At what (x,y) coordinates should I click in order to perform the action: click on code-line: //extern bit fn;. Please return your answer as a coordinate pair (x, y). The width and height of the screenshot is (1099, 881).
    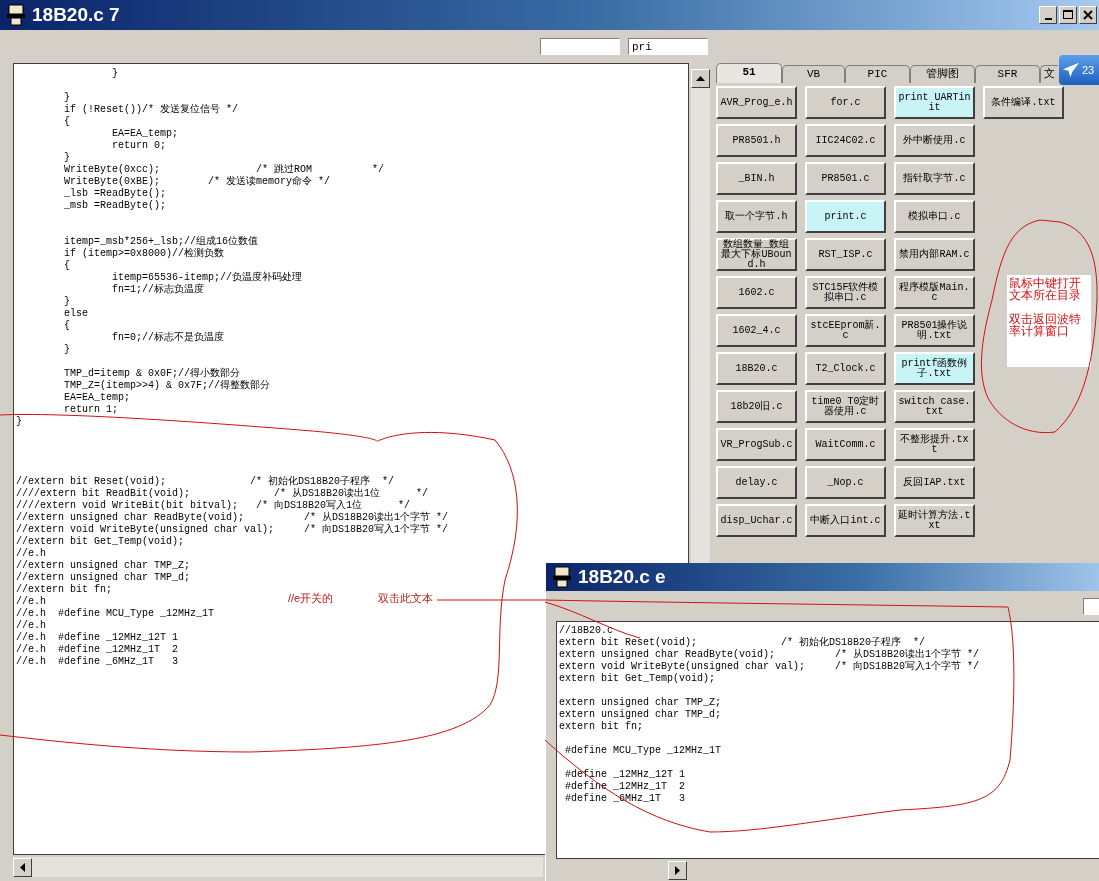
    Looking at the image, I should click on (64, 590).